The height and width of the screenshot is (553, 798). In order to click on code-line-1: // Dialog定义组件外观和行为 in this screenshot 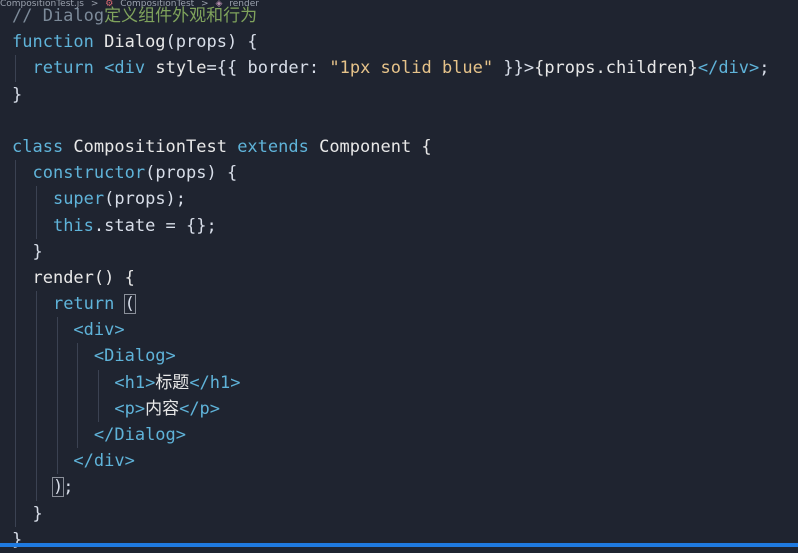, I will do `click(135, 16)`.